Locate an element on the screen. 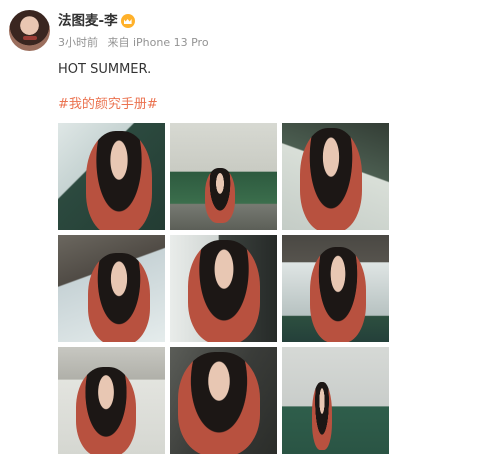 This screenshot has width=500, height=463. name-row: 法图麦-李 is located at coordinates (96, 21).